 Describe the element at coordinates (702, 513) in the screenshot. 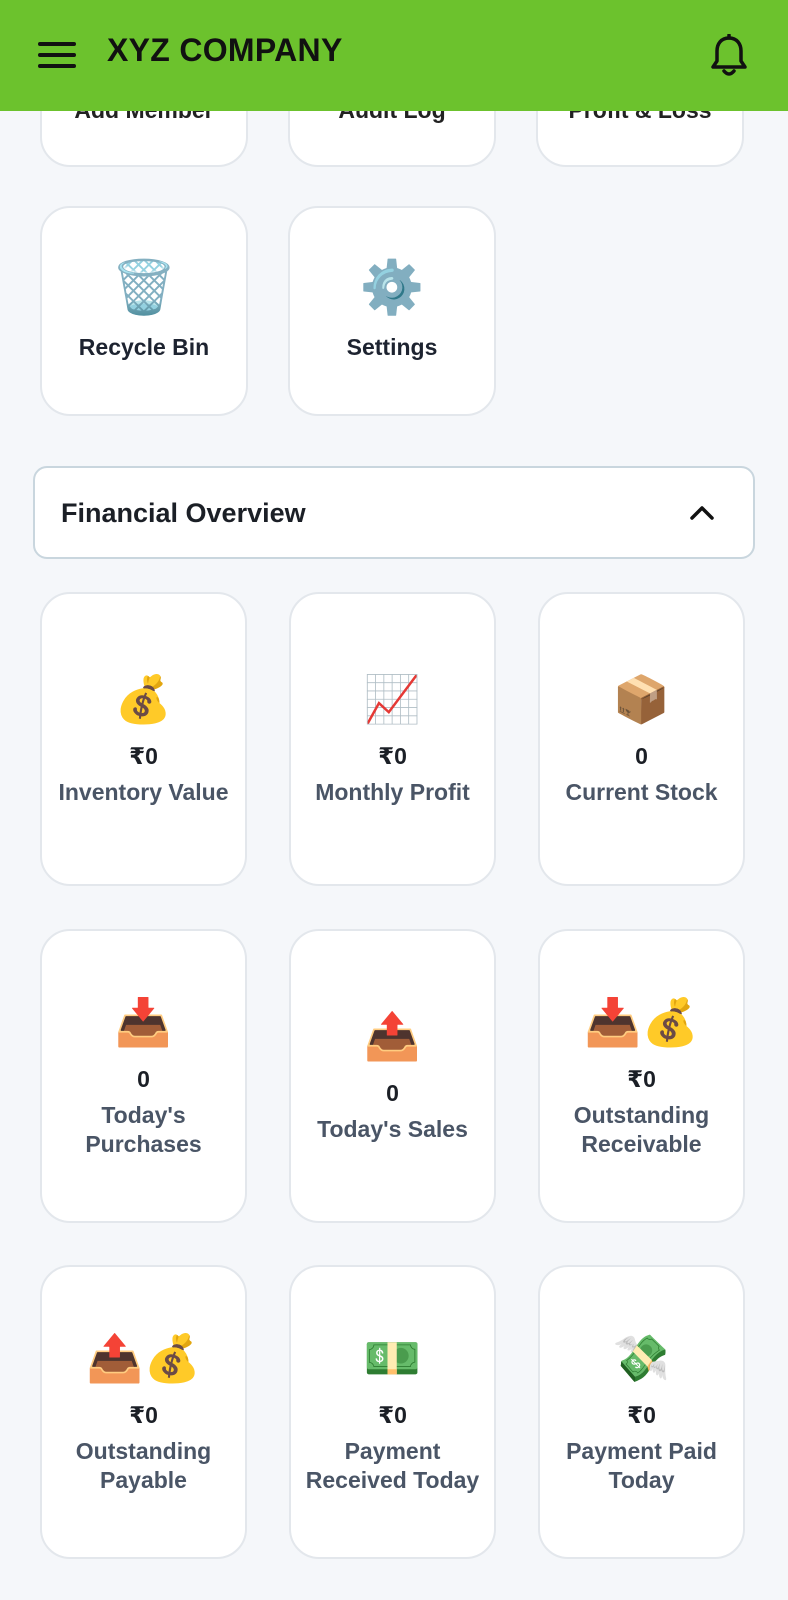

I see `chevron-up-icon` at that location.